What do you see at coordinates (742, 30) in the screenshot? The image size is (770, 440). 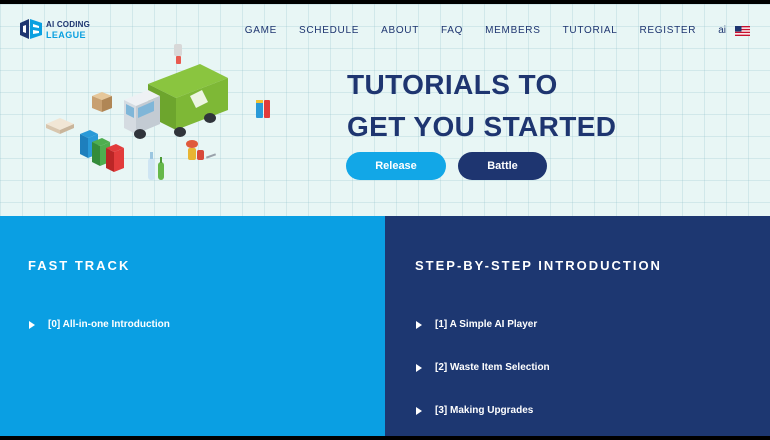 I see `us-flag-icon` at bounding box center [742, 30].